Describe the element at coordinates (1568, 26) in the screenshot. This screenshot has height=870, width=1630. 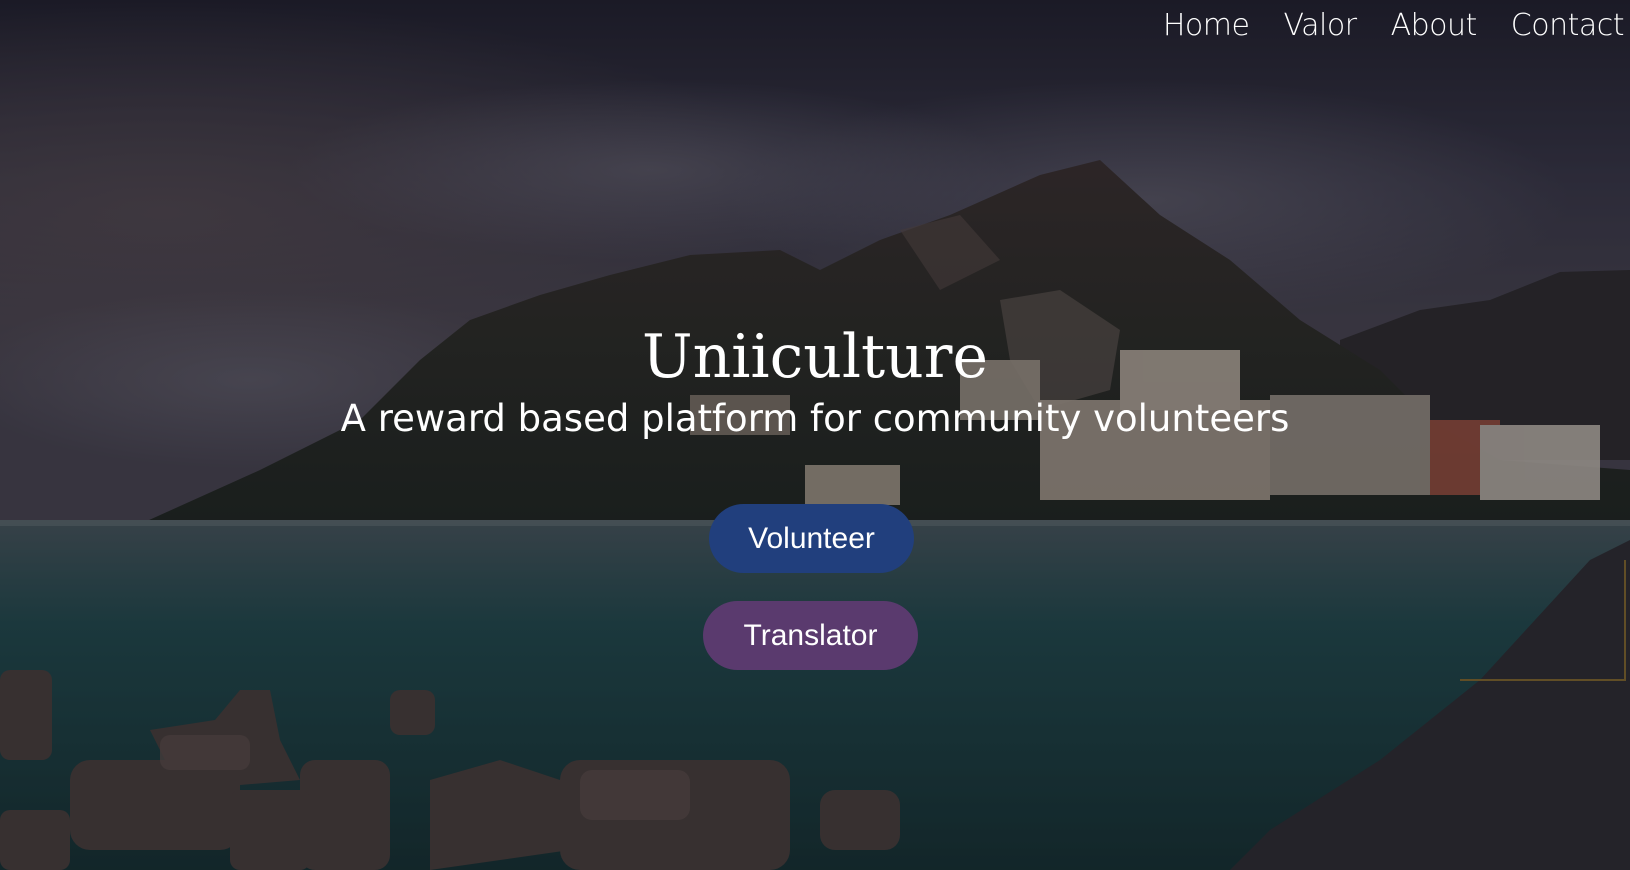
I see `nav-contact-link: Contact` at that location.